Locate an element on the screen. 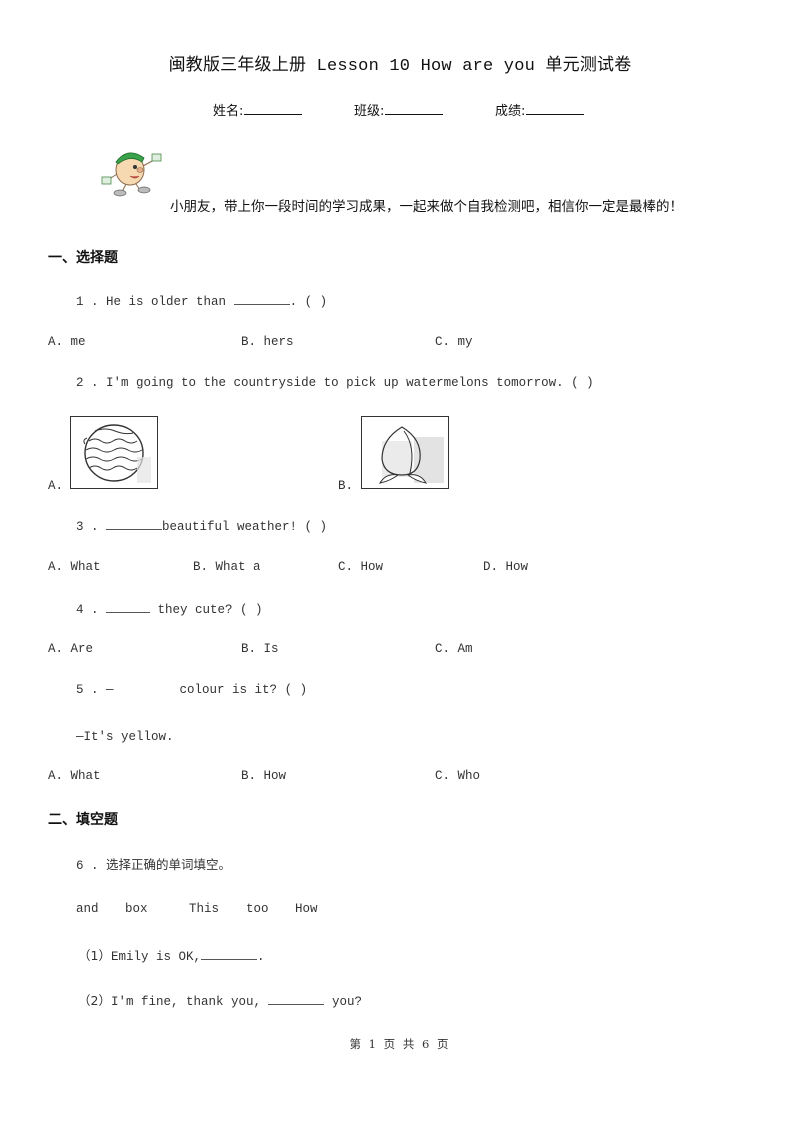  question-4: 4 . they cute? ( ) is located at coordinates (169, 609).